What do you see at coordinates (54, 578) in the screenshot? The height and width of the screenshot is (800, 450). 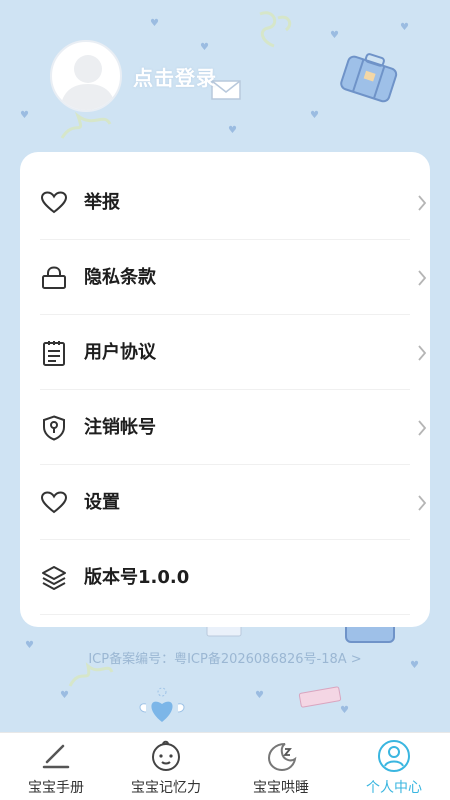 I see `layers-icon` at bounding box center [54, 578].